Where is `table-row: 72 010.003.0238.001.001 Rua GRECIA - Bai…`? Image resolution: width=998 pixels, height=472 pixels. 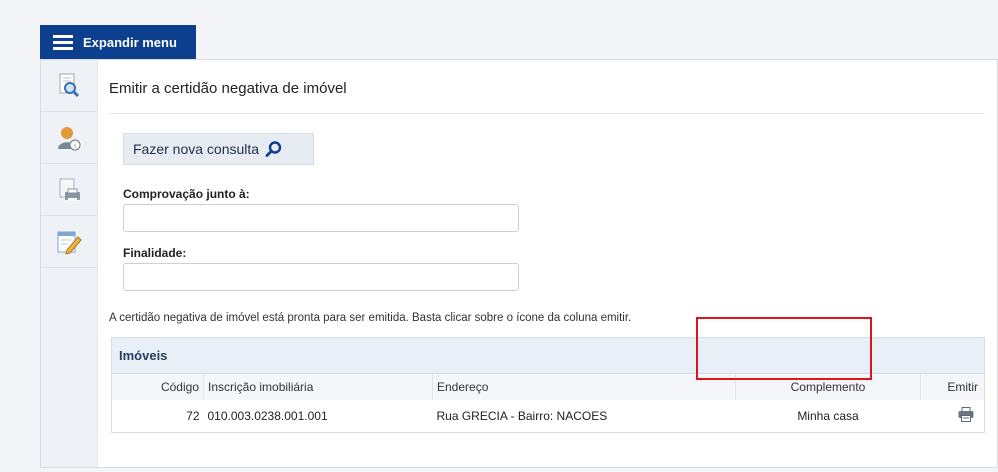
table-row: 72 010.003.0238.001.001 Rua GRECIA - Bai… is located at coordinates (548, 416).